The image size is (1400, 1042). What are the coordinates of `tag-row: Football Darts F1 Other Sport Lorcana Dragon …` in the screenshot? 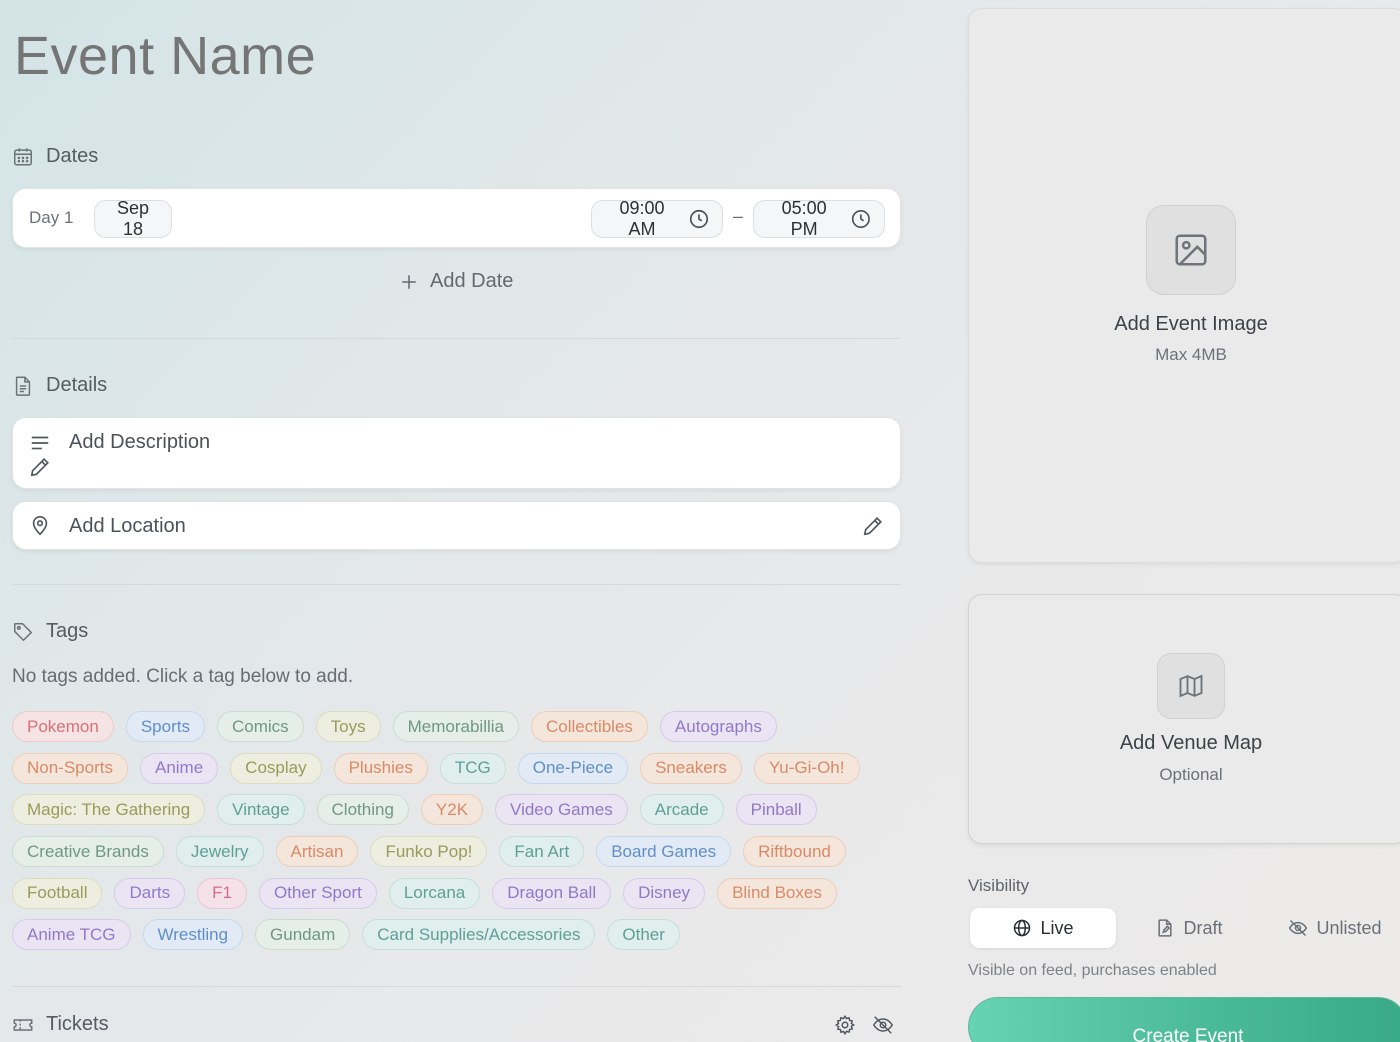 It's located at (457, 894).